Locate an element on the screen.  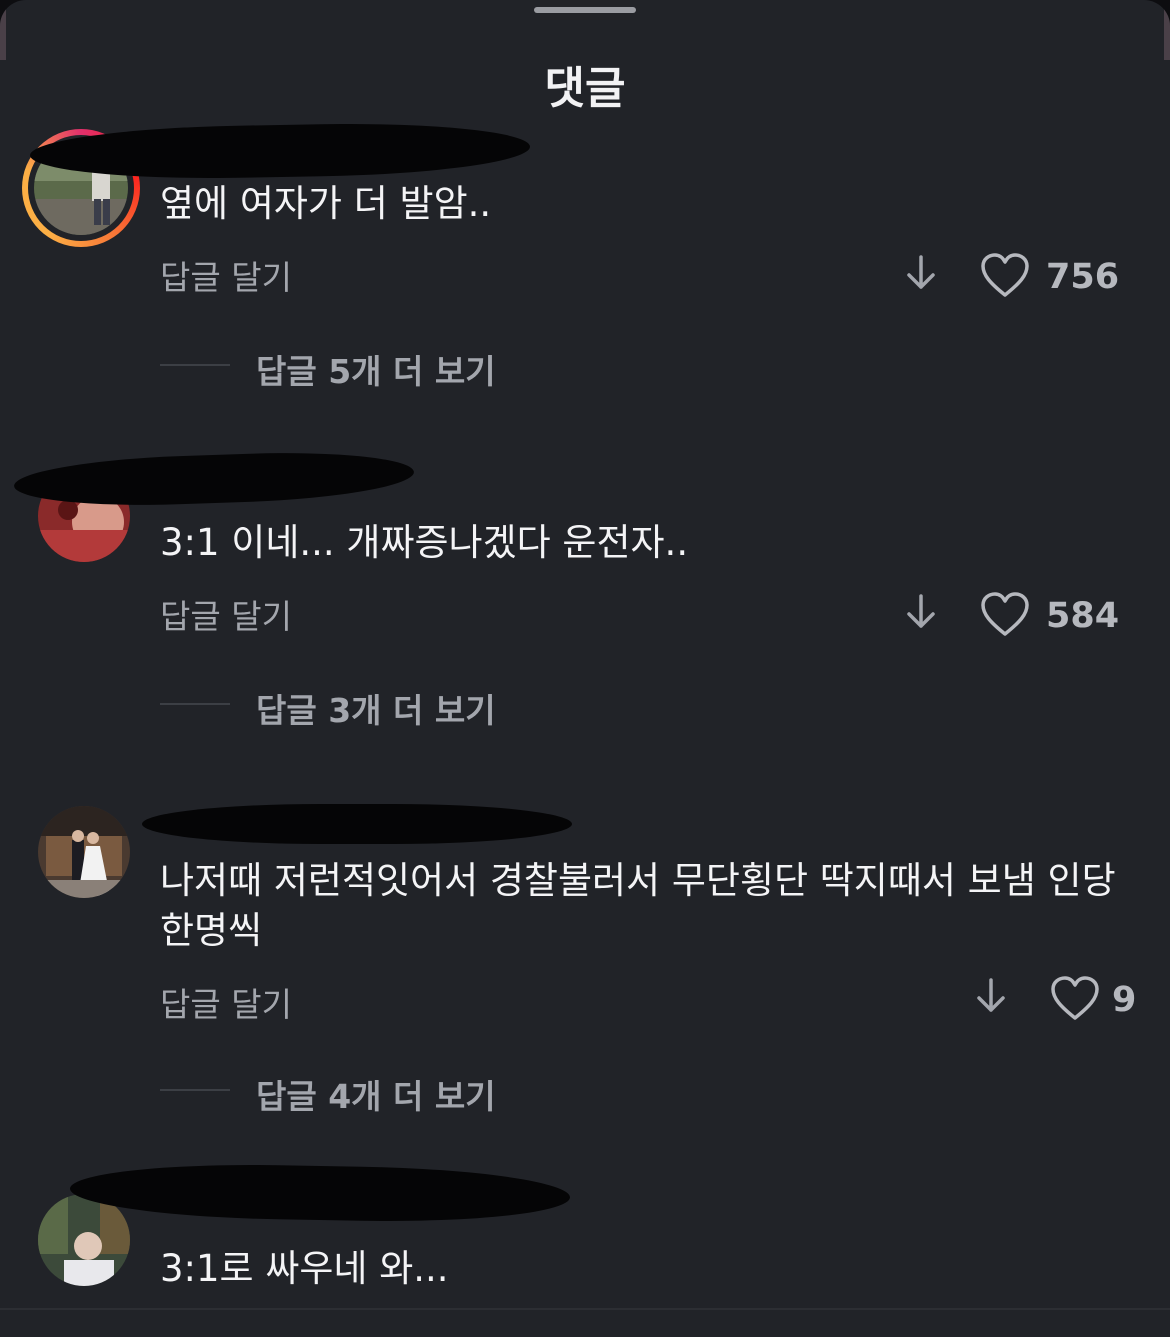
like-count: 756 is located at coordinates (1083, 277).